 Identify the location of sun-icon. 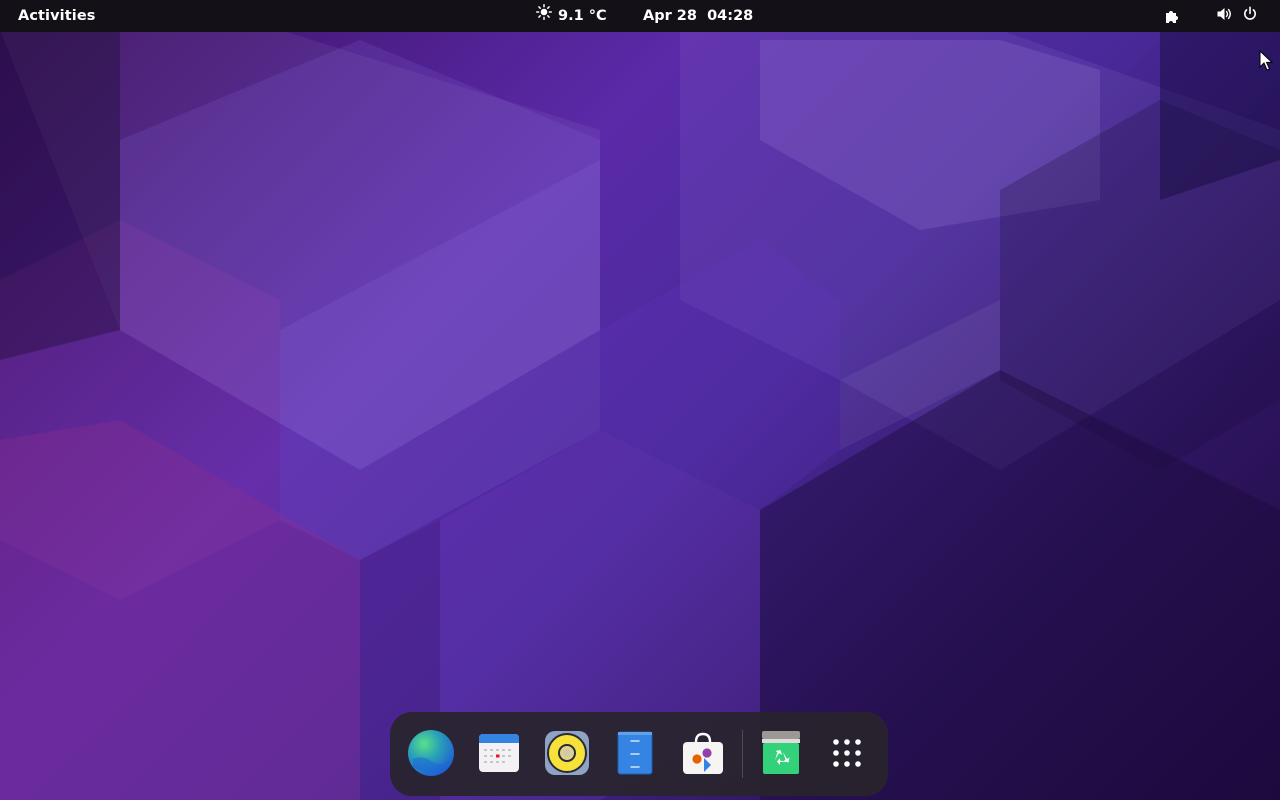
(544, 16).